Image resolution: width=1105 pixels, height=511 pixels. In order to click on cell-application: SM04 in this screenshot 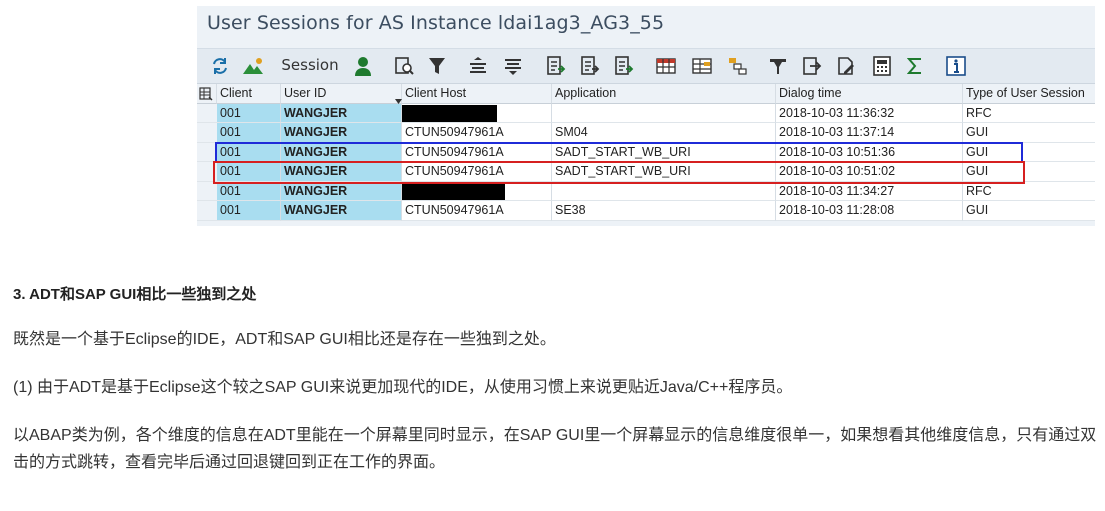, I will do `click(664, 133)`.